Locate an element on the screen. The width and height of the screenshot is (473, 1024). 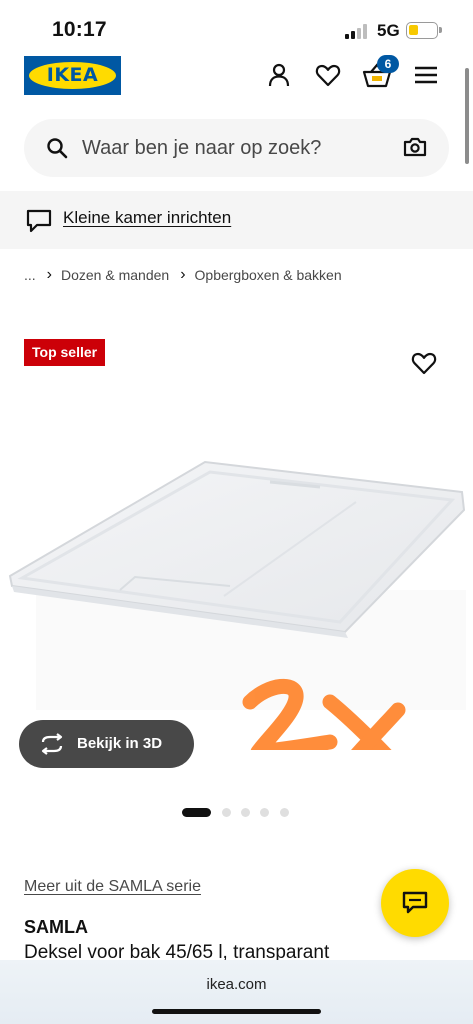
promo-banner: Kleine kamer inrichten is located at coordinates (236, 220).